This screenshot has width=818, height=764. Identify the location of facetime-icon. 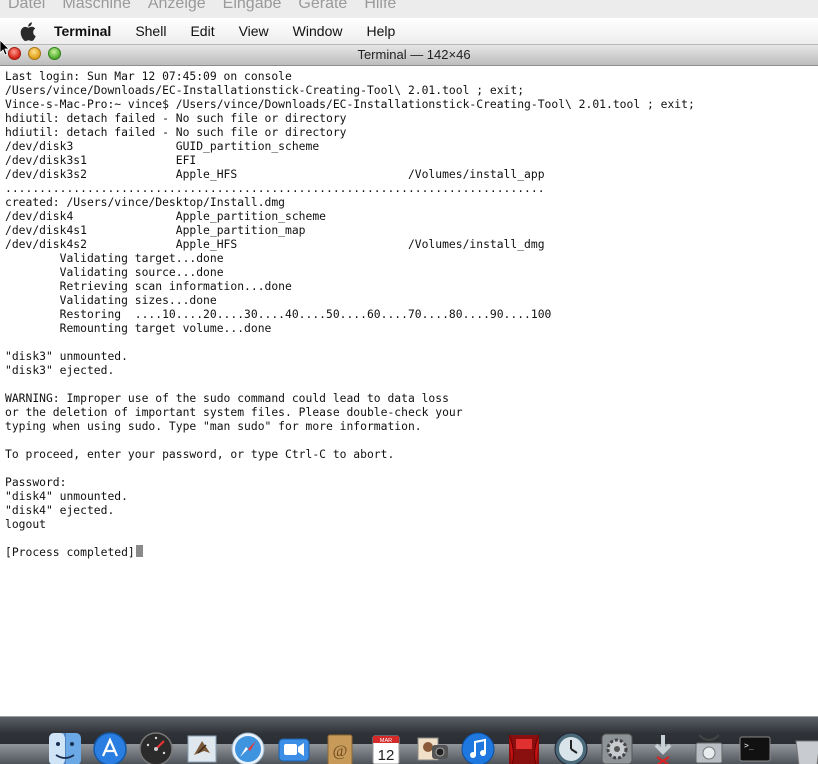
(294, 747).